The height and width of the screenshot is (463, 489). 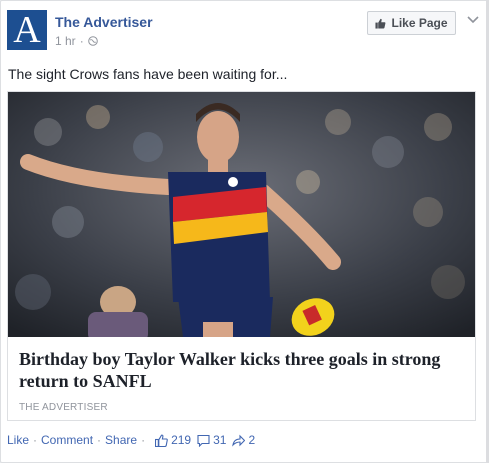 I want to click on share-action: Share, so click(x=121, y=440).